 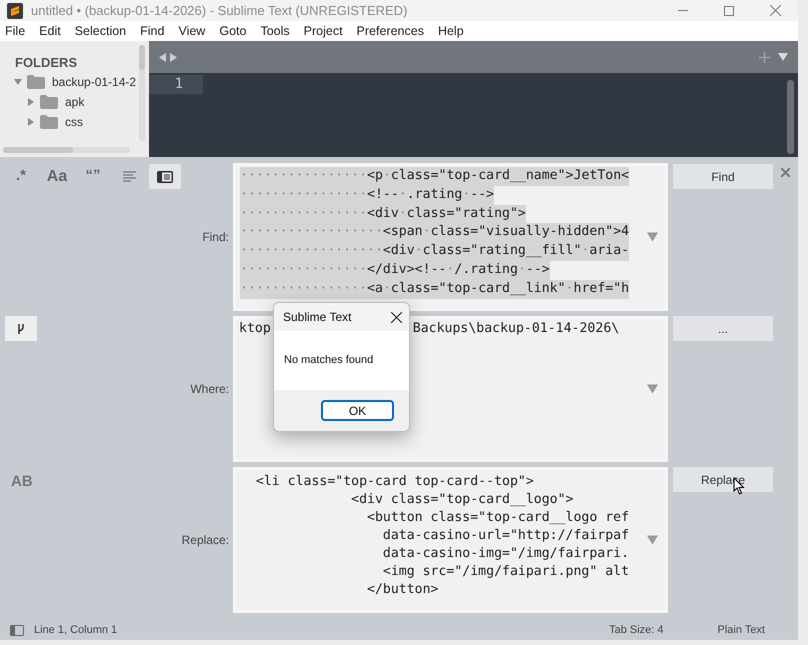 What do you see at coordinates (15, 10) in the screenshot?
I see `app-logo-icon` at bounding box center [15, 10].